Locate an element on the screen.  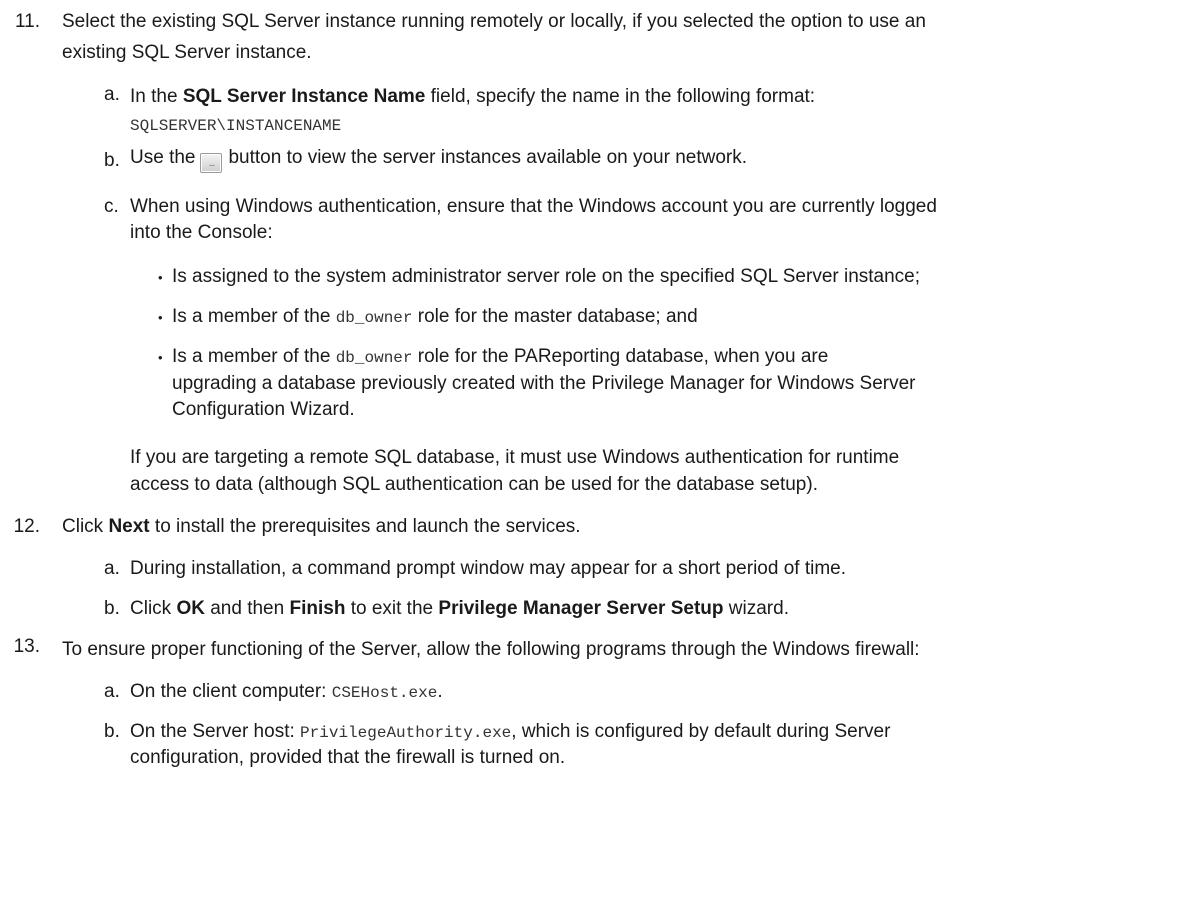
ui-label: SQL Server Instance Name is located at coordinates (304, 96).